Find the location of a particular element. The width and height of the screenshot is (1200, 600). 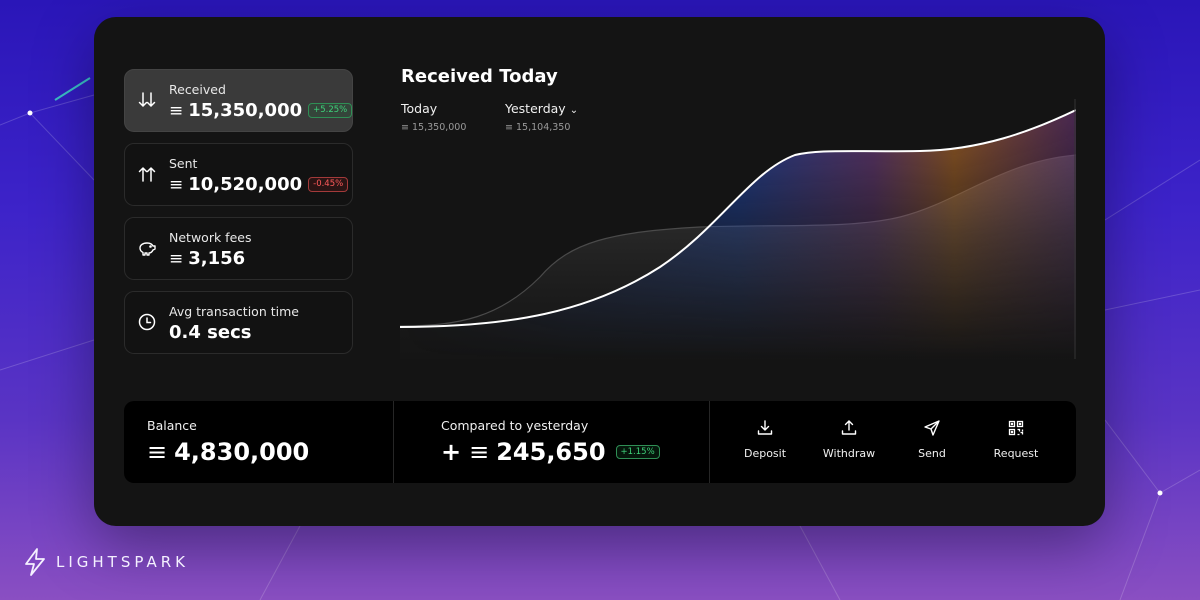

stat-card-avg-time: Avg transaction time 0.4 secs is located at coordinates (238, 322).